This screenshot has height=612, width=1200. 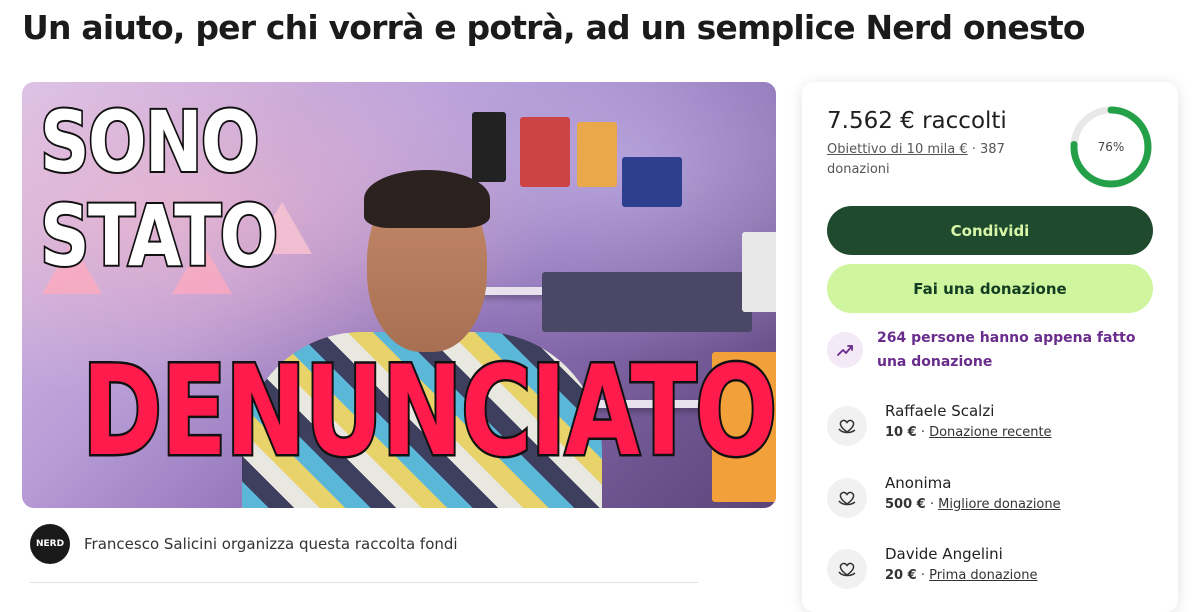 I want to click on goal-link: Obiettivo di 10 mila €, so click(x=897, y=149).